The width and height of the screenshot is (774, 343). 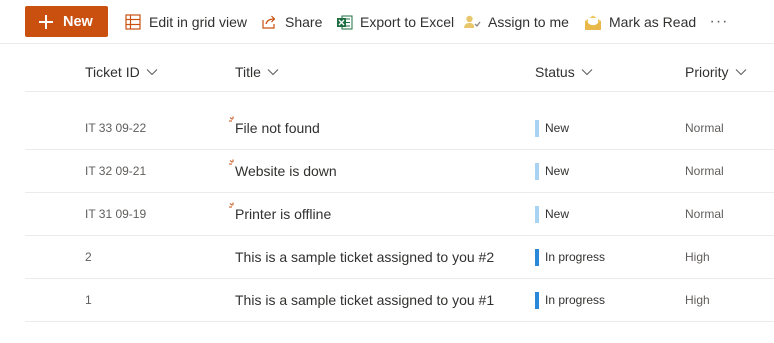 What do you see at coordinates (112, 72) in the screenshot?
I see `column-header-ticket-id-label: Ticket ID` at bounding box center [112, 72].